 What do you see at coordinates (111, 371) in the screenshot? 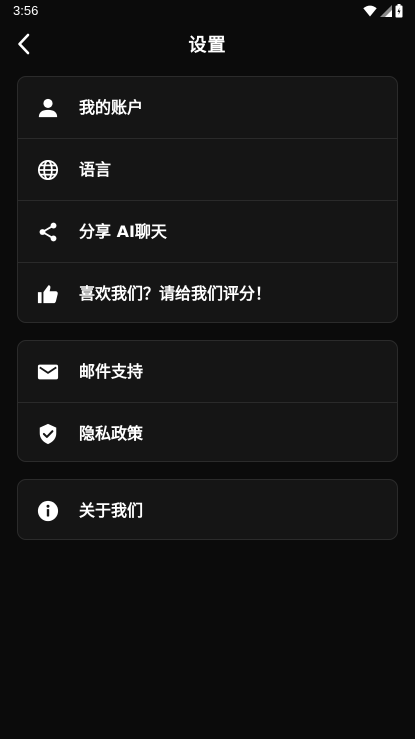
I see `settings-item-label: 邮件支持` at bounding box center [111, 371].